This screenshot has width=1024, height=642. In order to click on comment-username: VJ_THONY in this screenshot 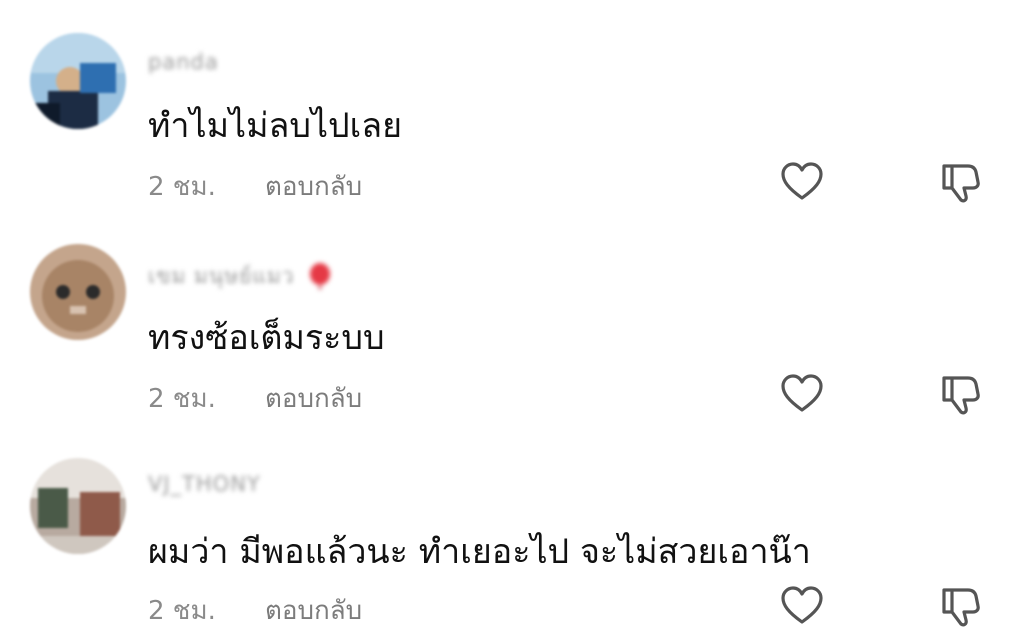, I will do `click(204, 484)`.